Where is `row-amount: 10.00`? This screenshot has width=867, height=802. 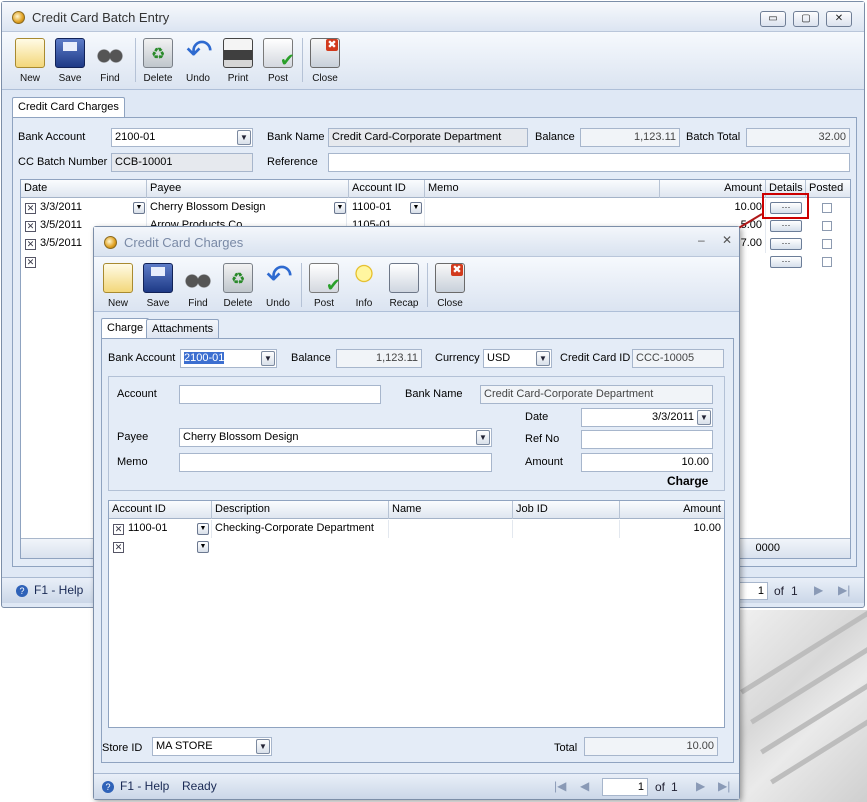 row-amount: 10.00 is located at coordinates (672, 529).